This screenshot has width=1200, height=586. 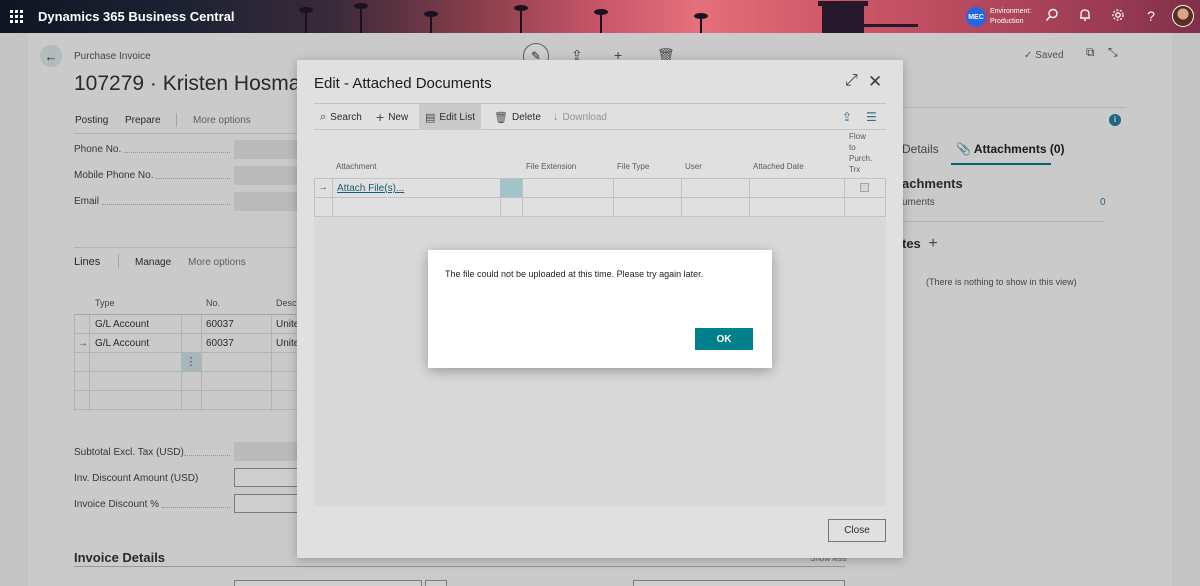 I want to click on gear-icon, so click(x=1118, y=16).